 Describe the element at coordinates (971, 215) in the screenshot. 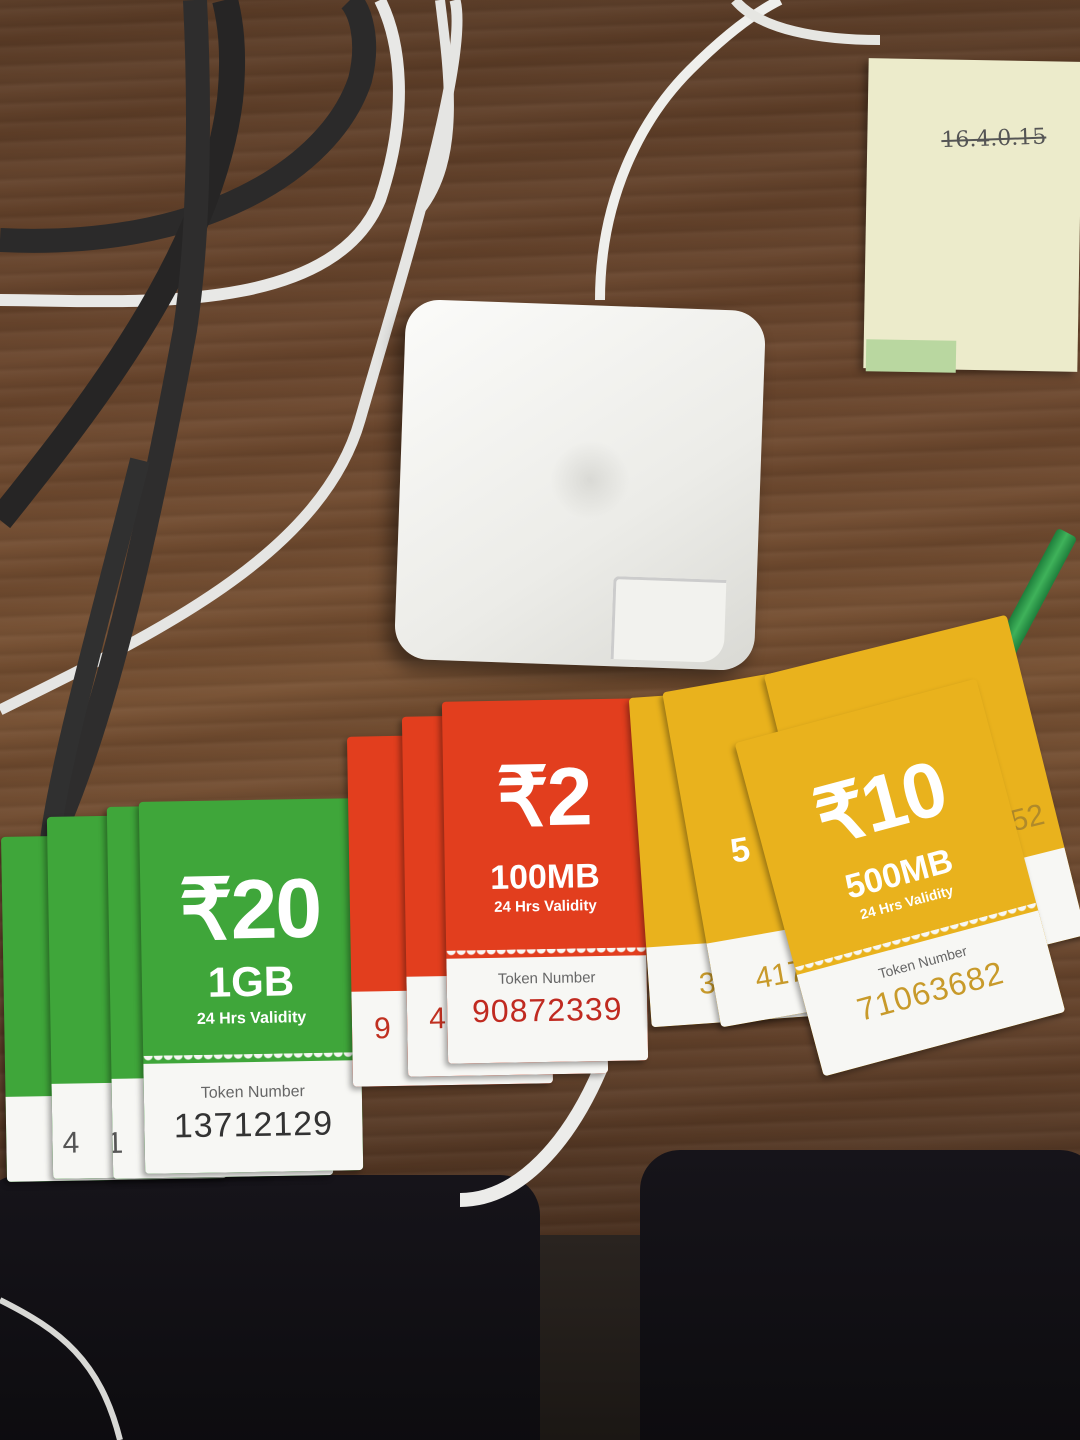

I see `sticky-notepad: 16.4.0.15` at that location.